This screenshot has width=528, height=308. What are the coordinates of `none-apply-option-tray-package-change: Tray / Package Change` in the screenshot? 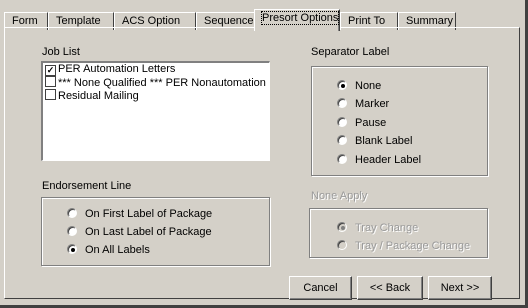 It's located at (403, 246).